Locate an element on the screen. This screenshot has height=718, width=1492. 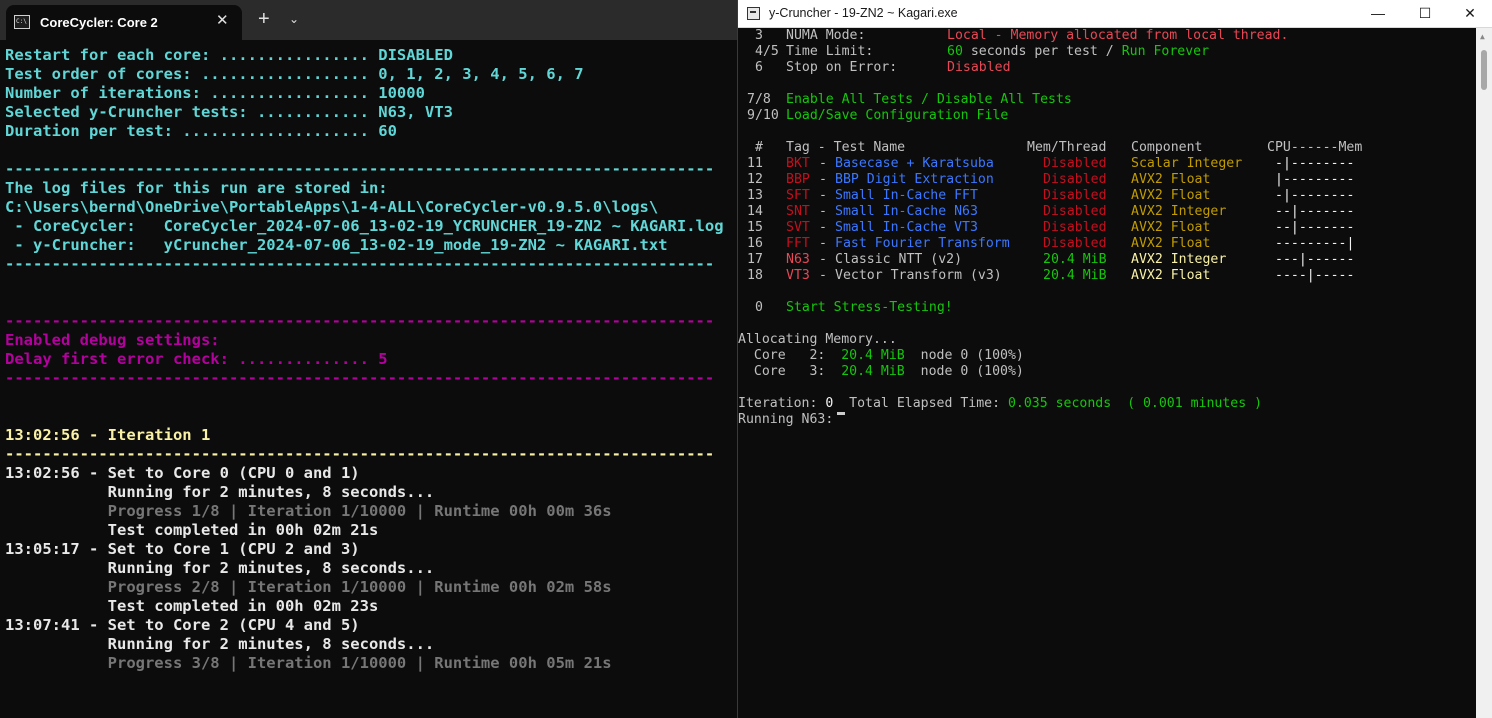
terminal-line: 13:02:56 - Set to Core 0 (CPU 0 and 1) is located at coordinates (182, 473).